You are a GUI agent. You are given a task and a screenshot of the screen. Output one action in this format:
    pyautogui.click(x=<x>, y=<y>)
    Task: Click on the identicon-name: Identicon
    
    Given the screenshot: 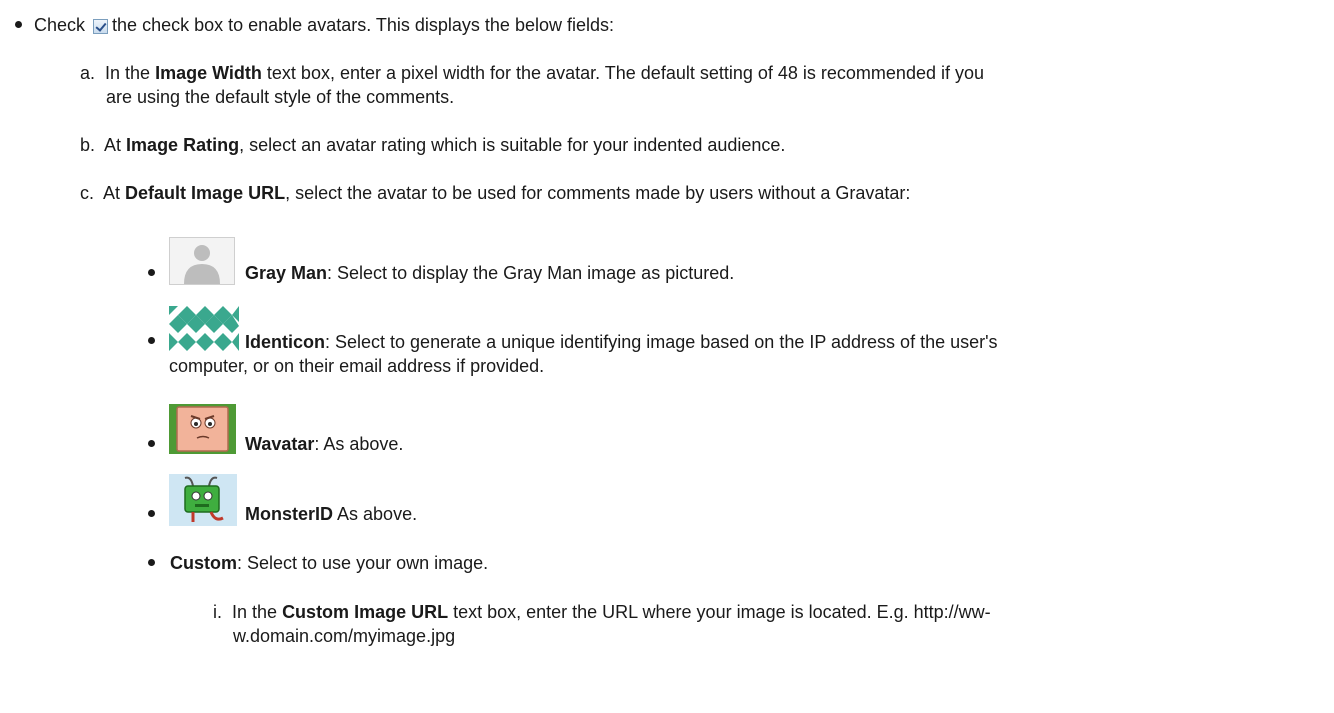 What is the action you would take?
    pyautogui.click(x=285, y=342)
    